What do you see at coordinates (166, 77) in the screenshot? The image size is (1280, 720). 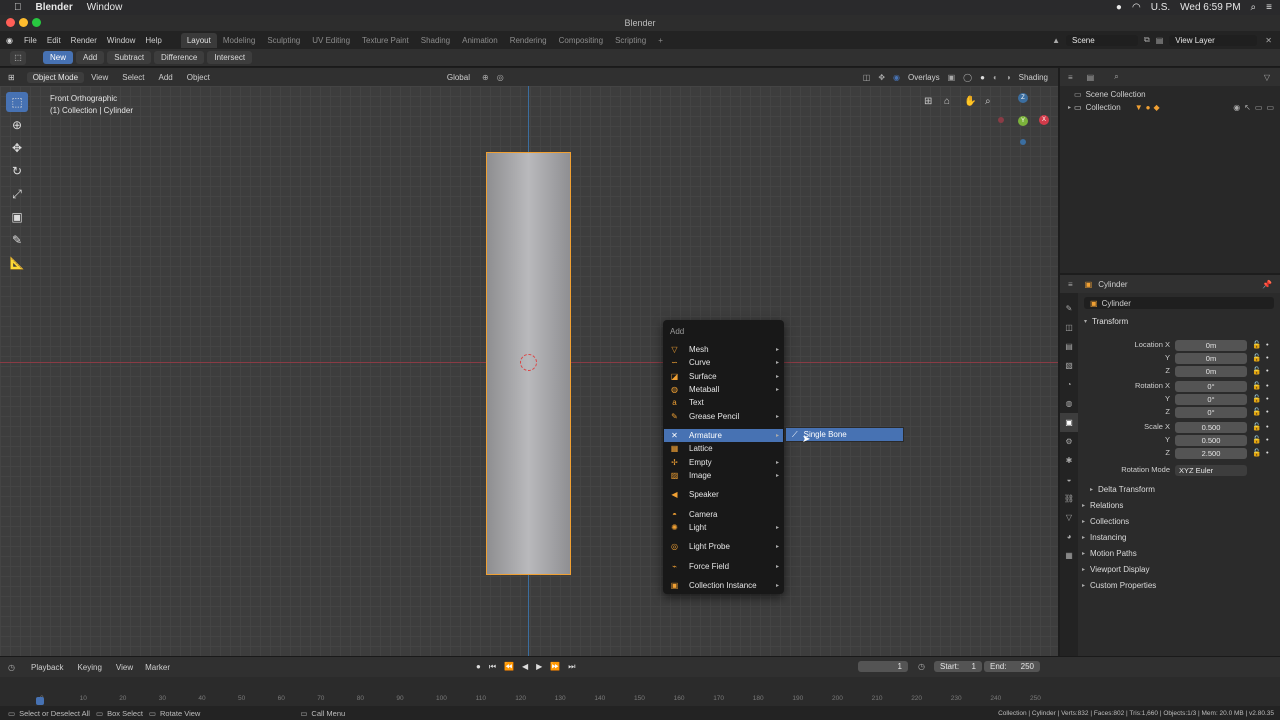 I see `menu-add: Add` at bounding box center [166, 77].